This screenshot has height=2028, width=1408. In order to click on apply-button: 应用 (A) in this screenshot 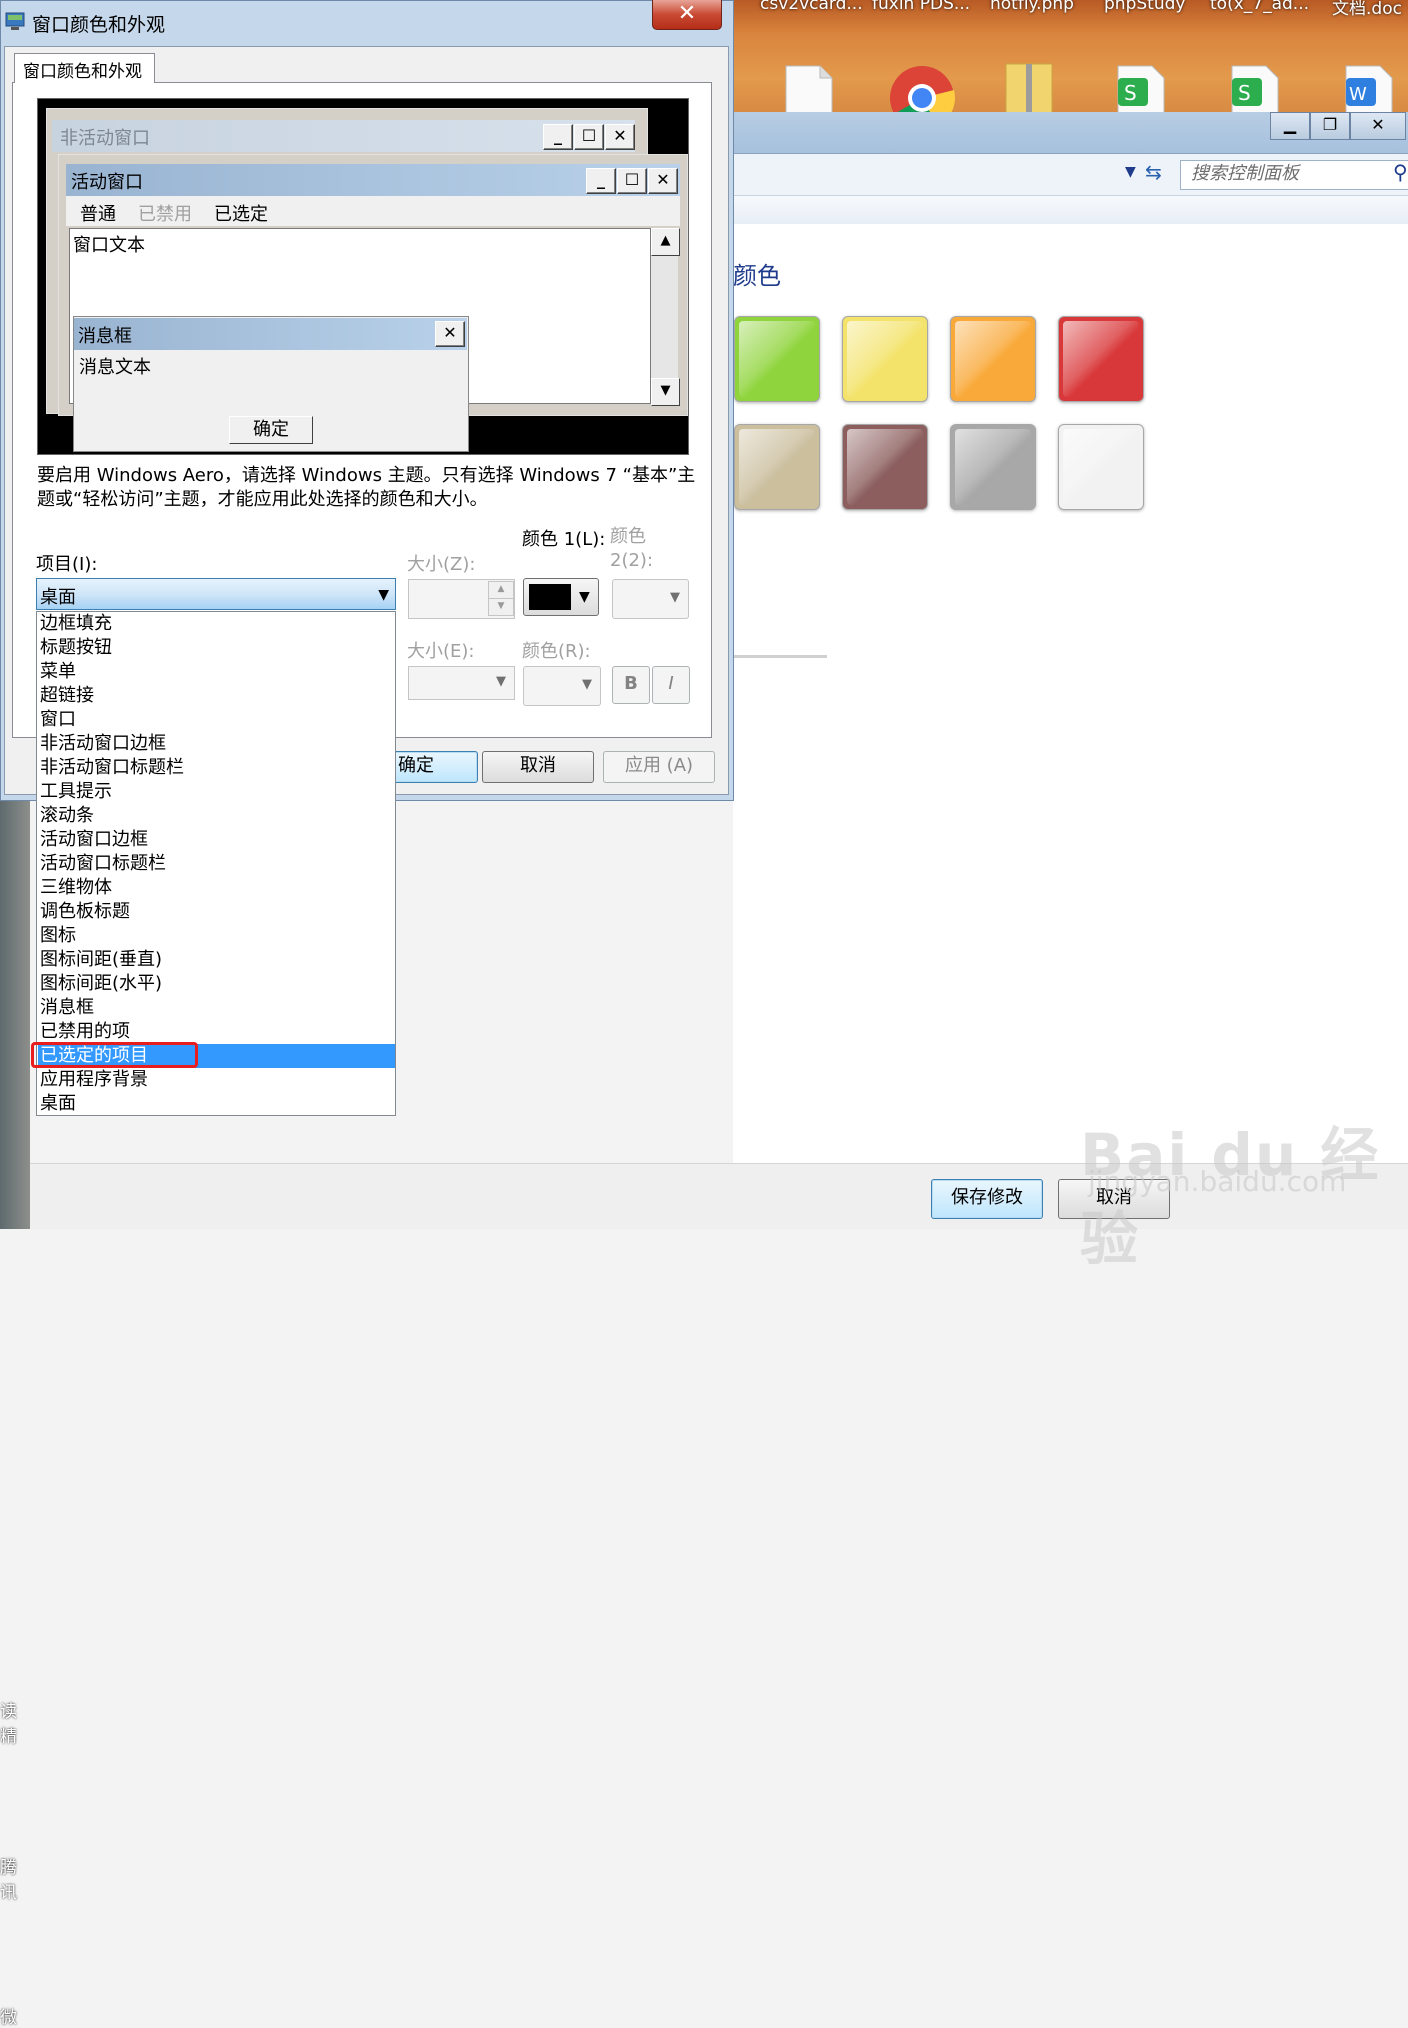, I will do `click(659, 767)`.